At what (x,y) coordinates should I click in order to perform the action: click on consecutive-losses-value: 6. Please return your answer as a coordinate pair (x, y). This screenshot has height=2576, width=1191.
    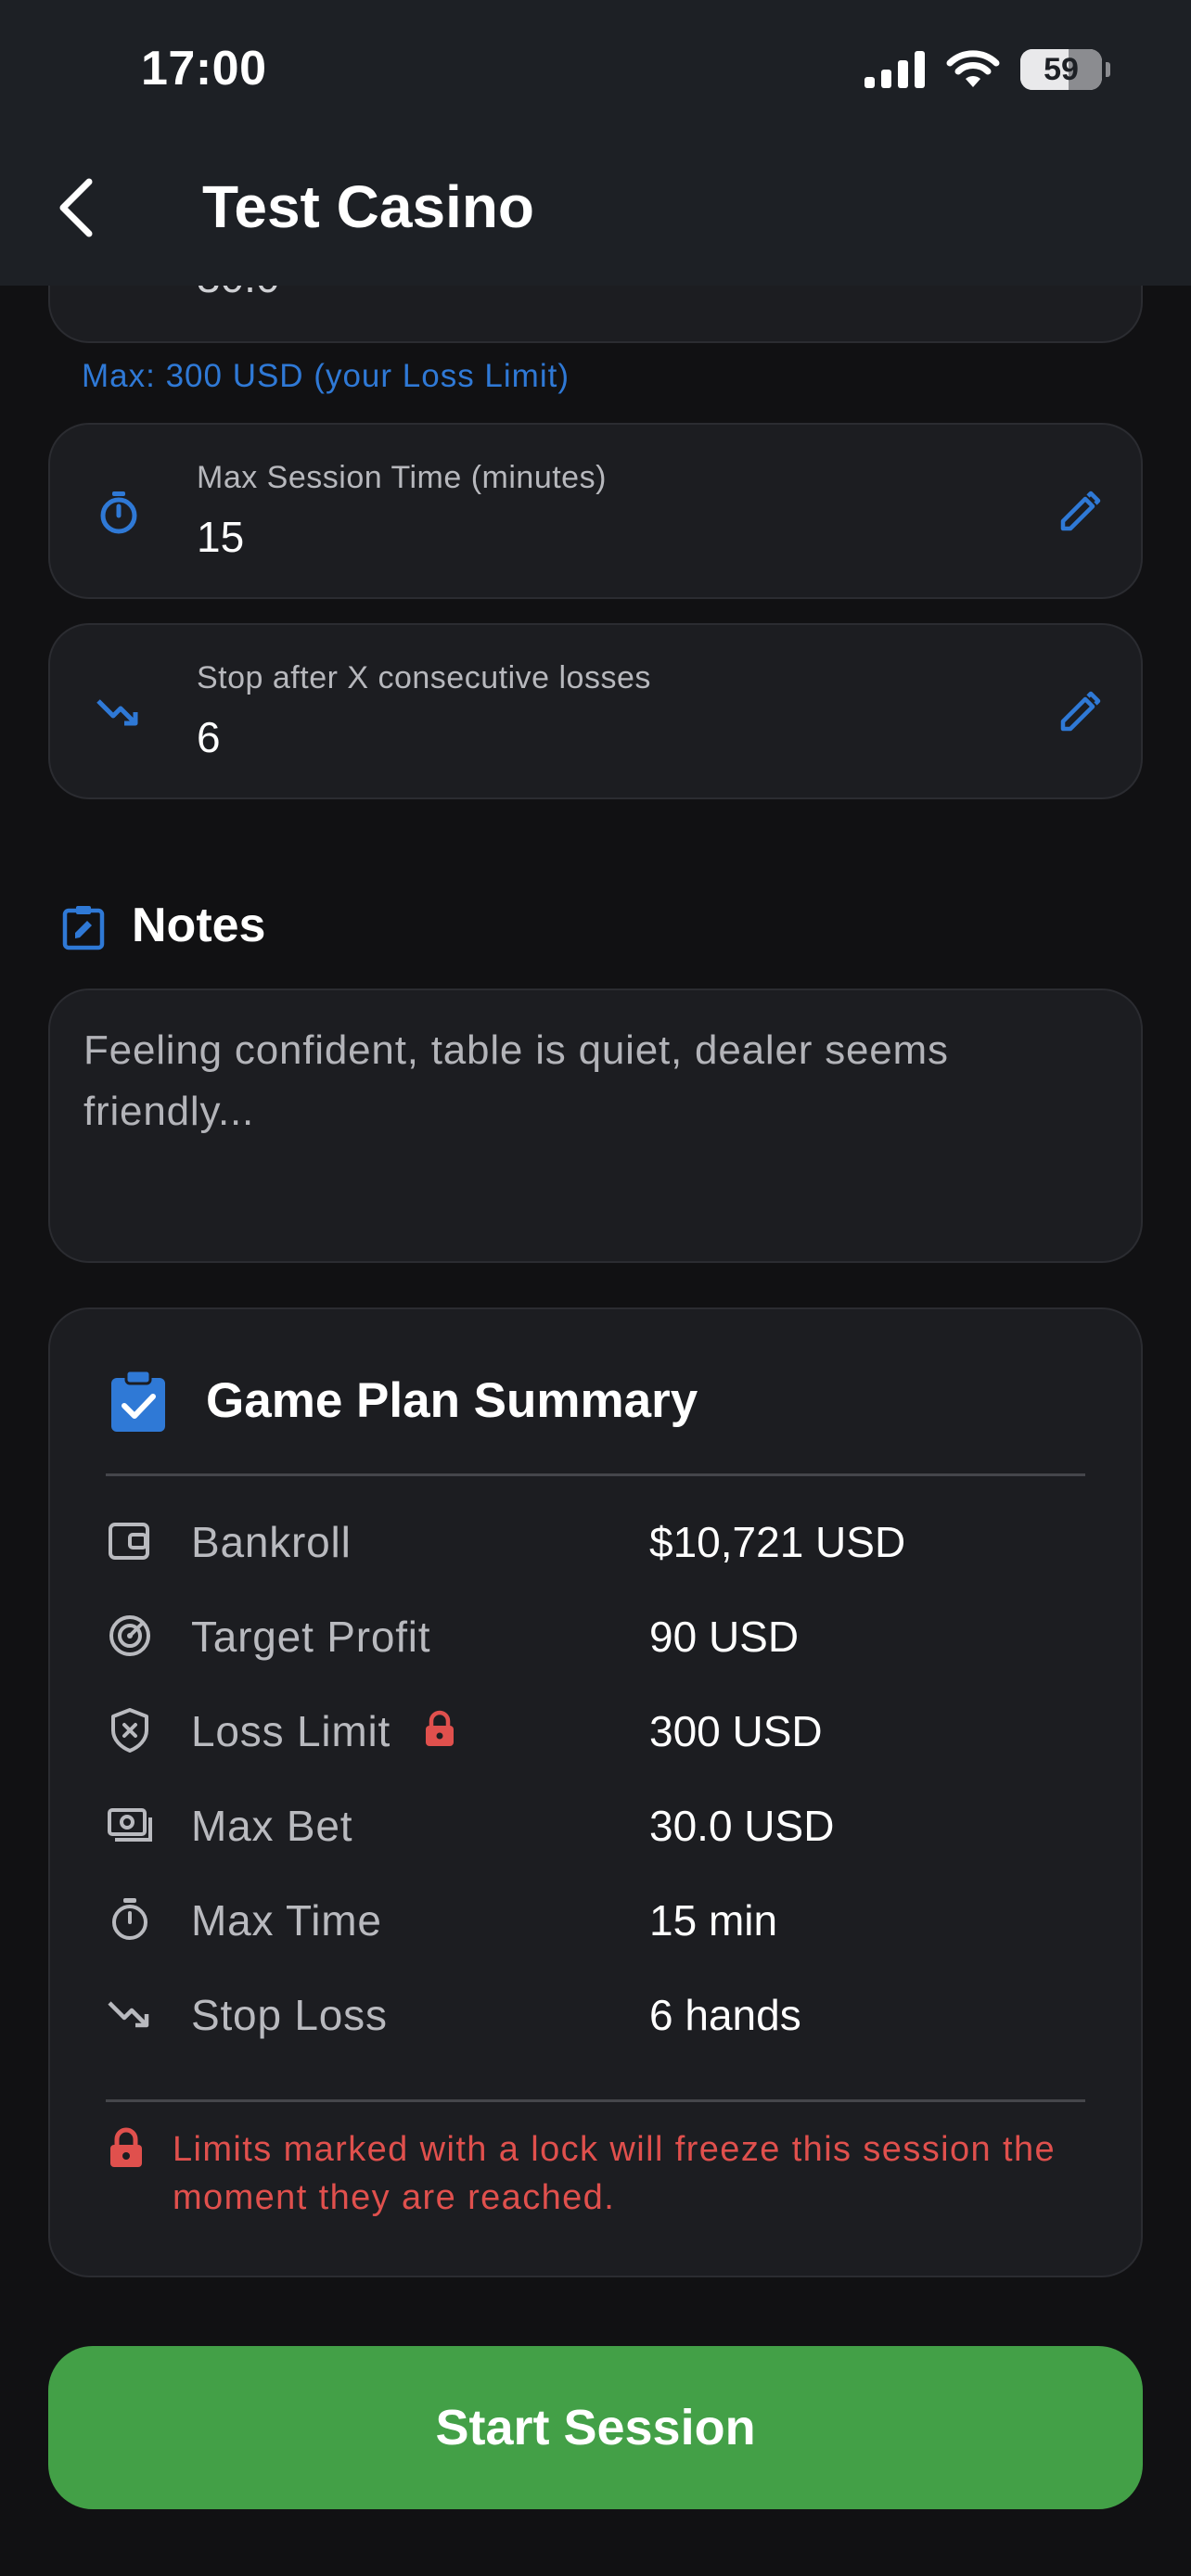
    Looking at the image, I should click on (209, 737).